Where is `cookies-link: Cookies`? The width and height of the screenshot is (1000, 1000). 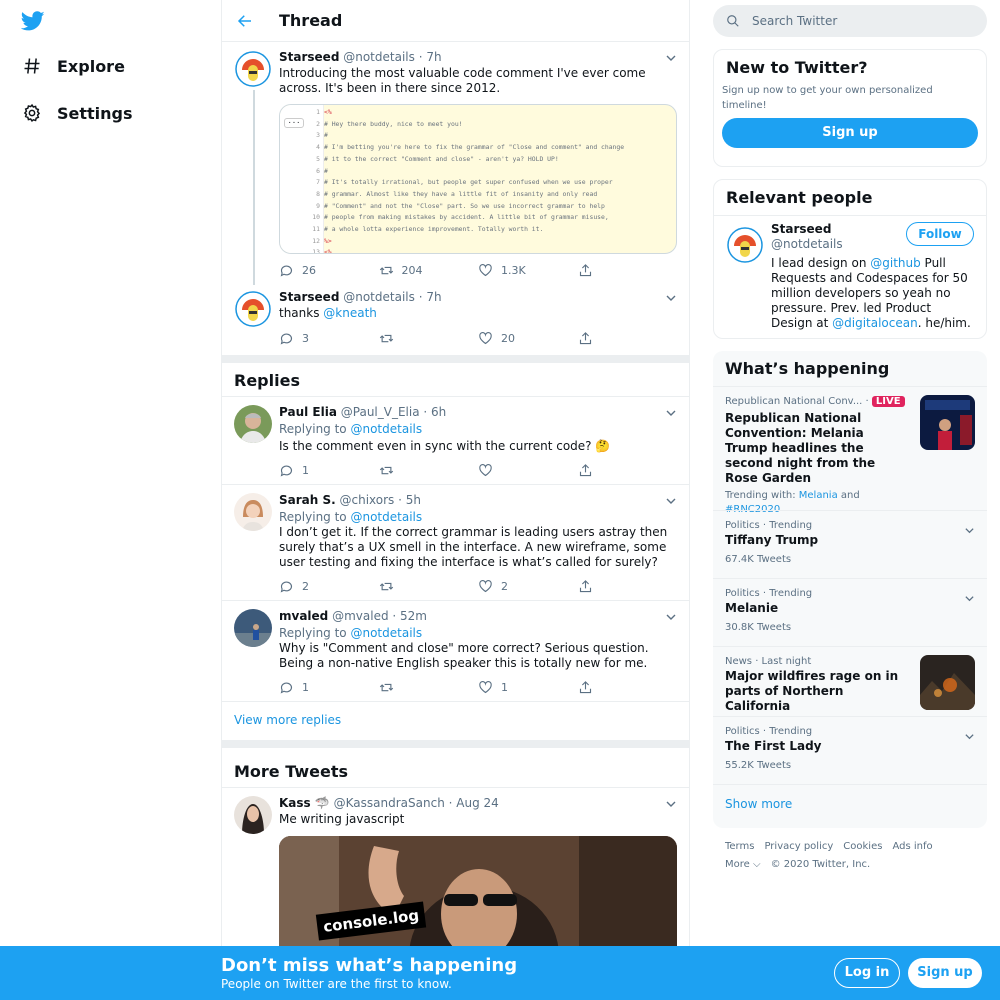
cookies-link: Cookies is located at coordinates (862, 846).